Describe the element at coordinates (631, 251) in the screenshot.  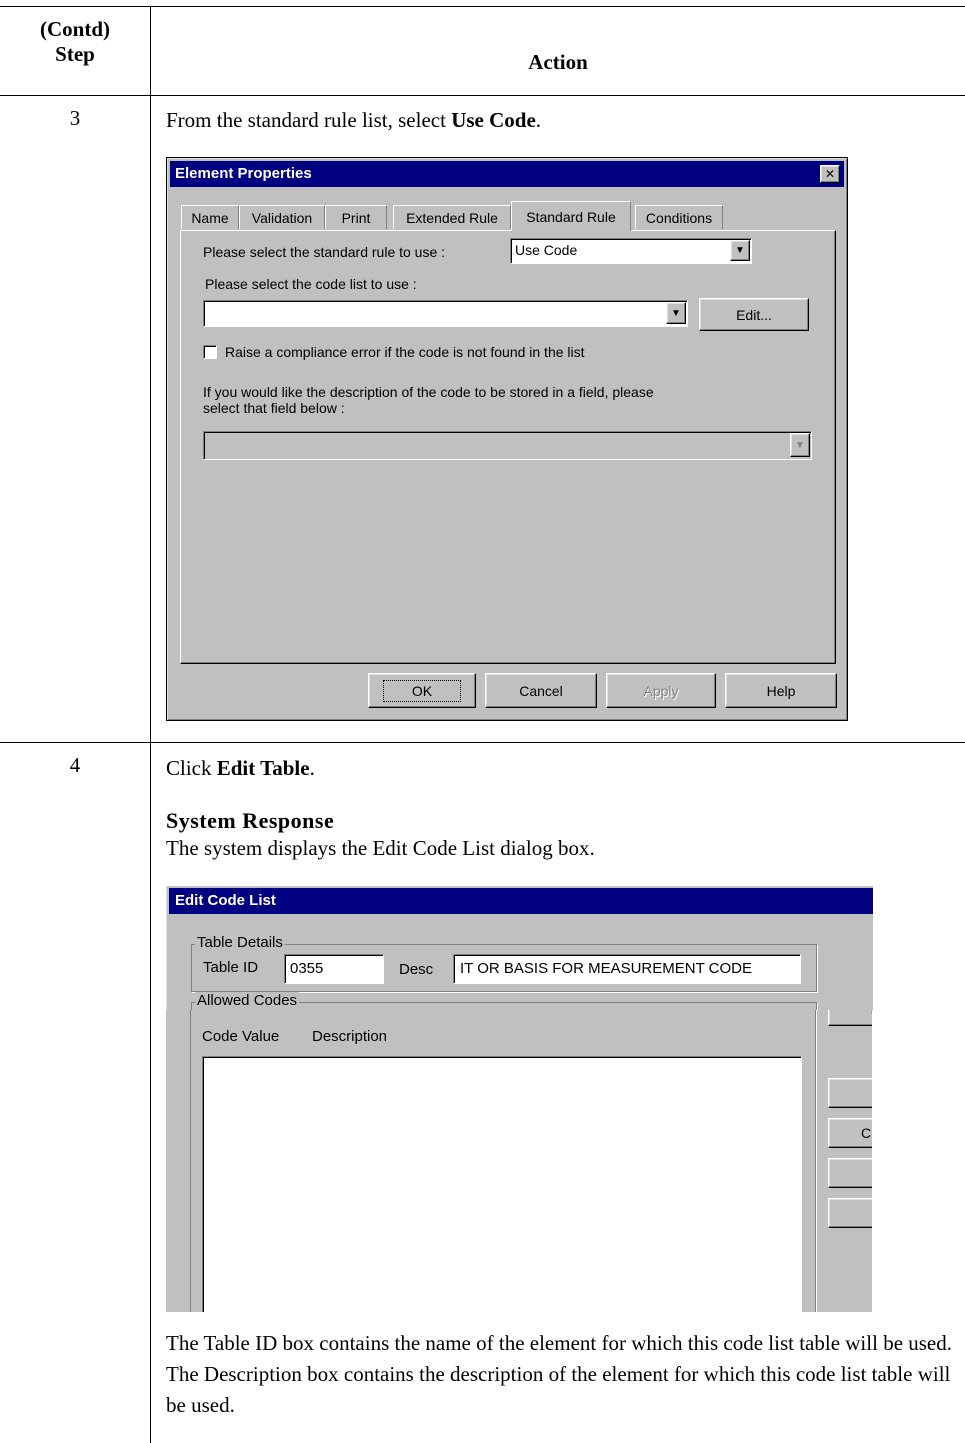
I see `rule-select: Use Code ▼` at that location.